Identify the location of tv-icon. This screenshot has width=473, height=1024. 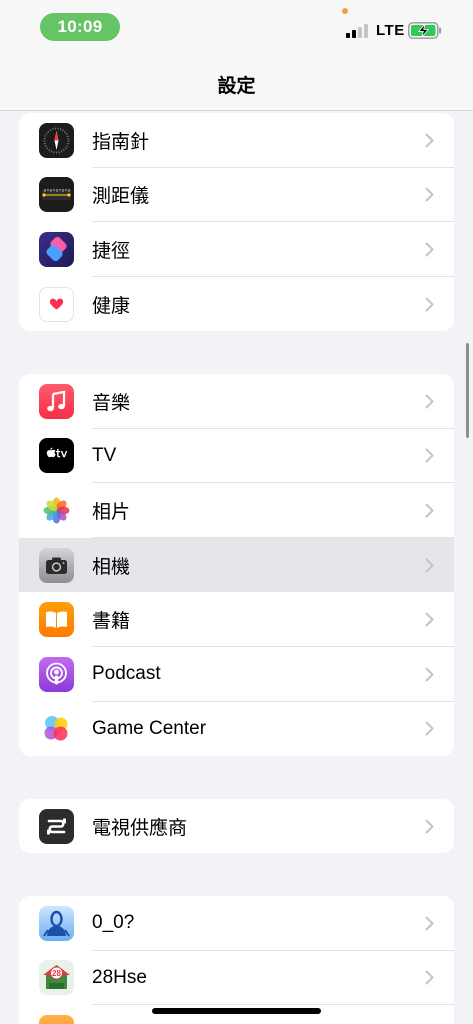
(56, 456).